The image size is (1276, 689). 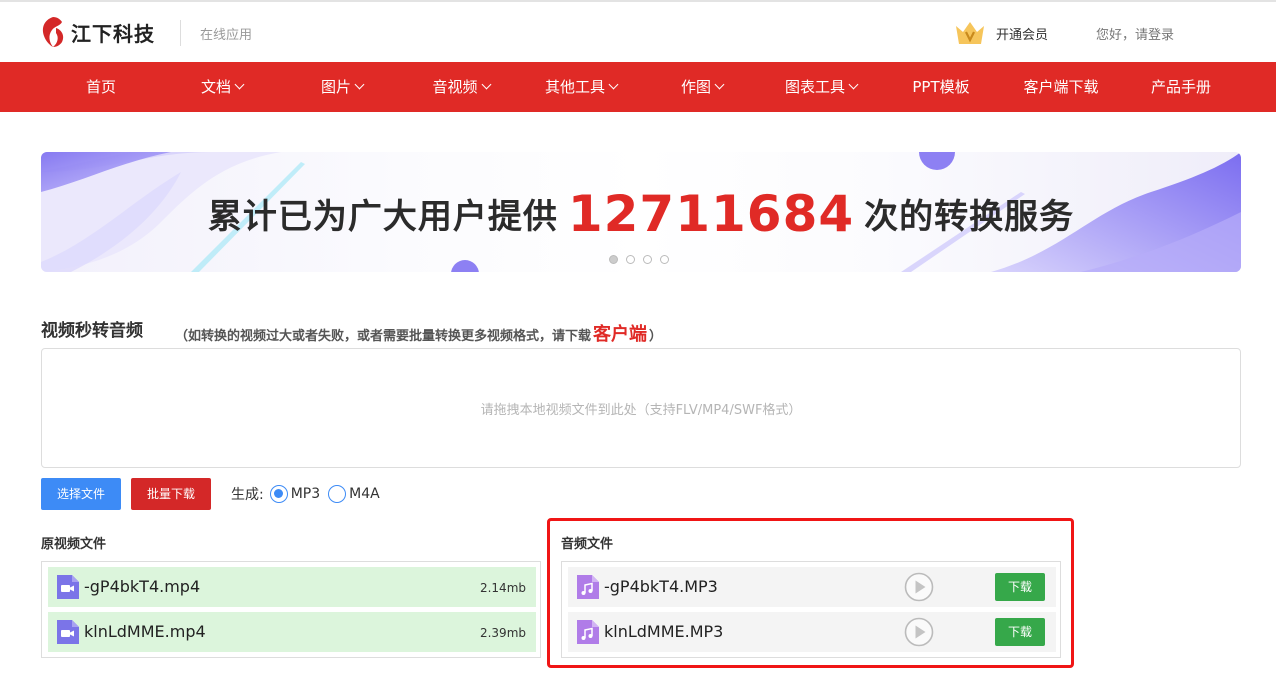 I want to click on client-download-link: 客户端, so click(x=620, y=334).